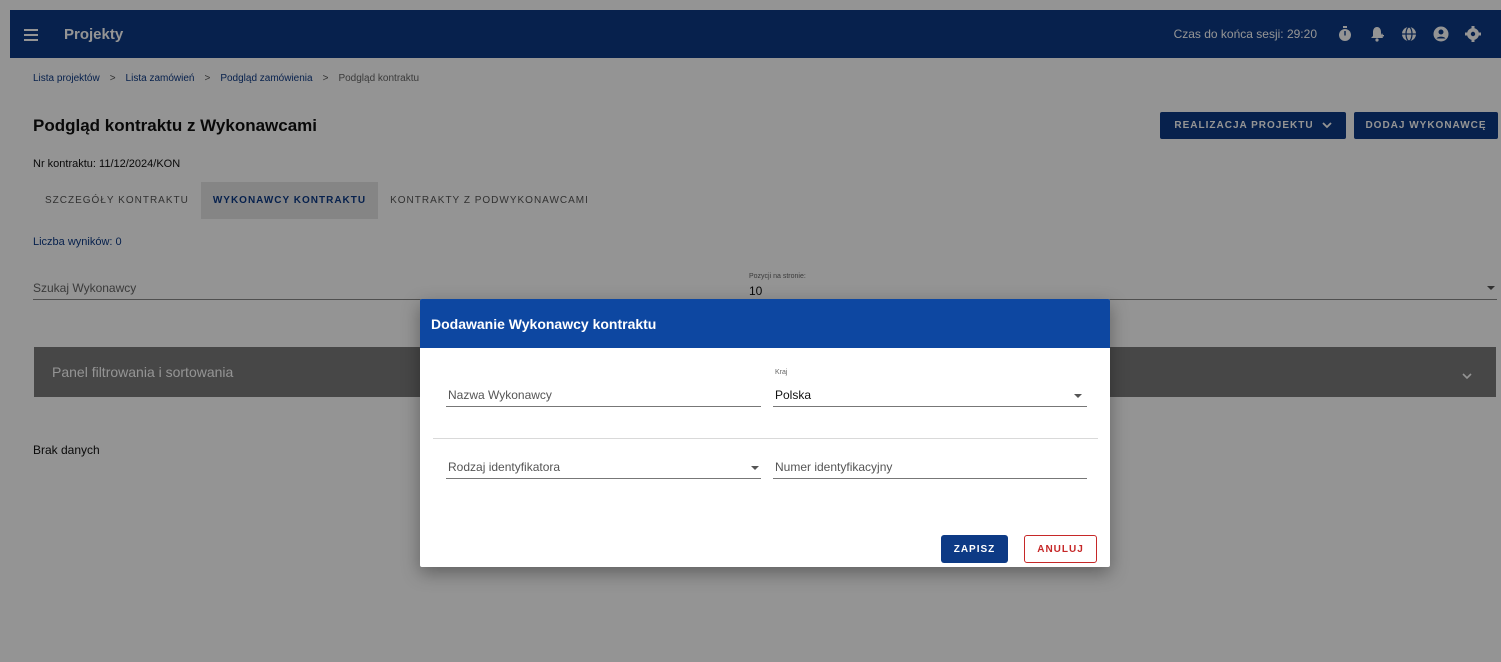  I want to click on identifier-number-placeholder: Numer identyfikacyjny, so click(834, 467).